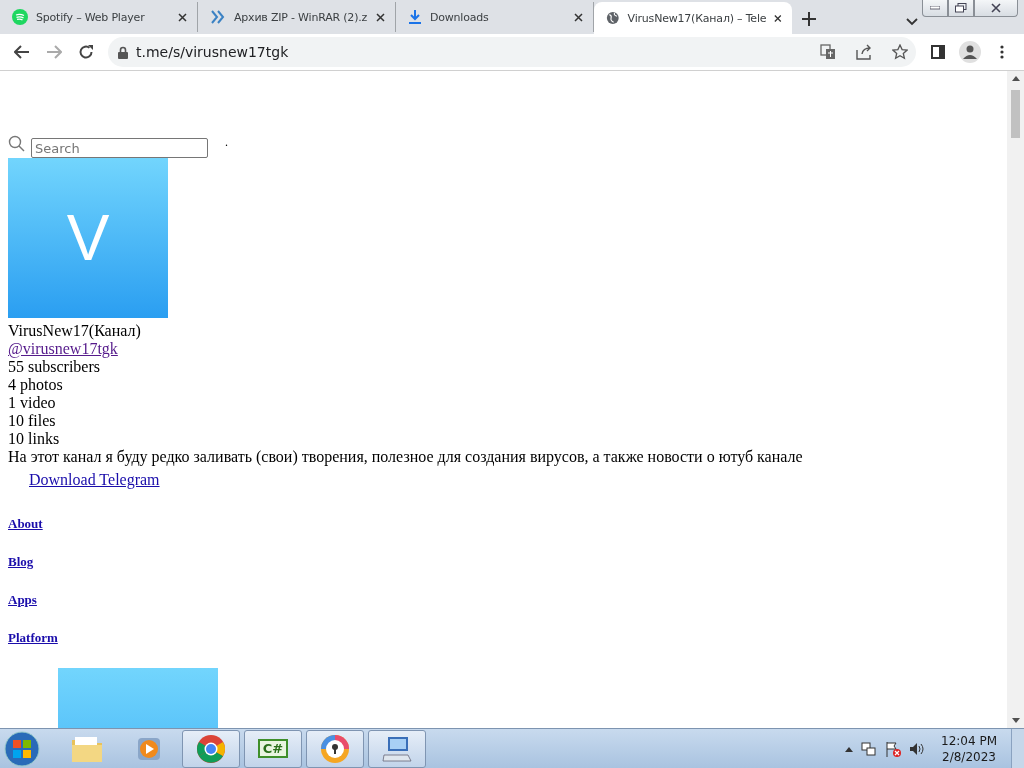  Describe the element at coordinates (32, 403) in the screenshot. I see `counter-text: 1 video` at that location.